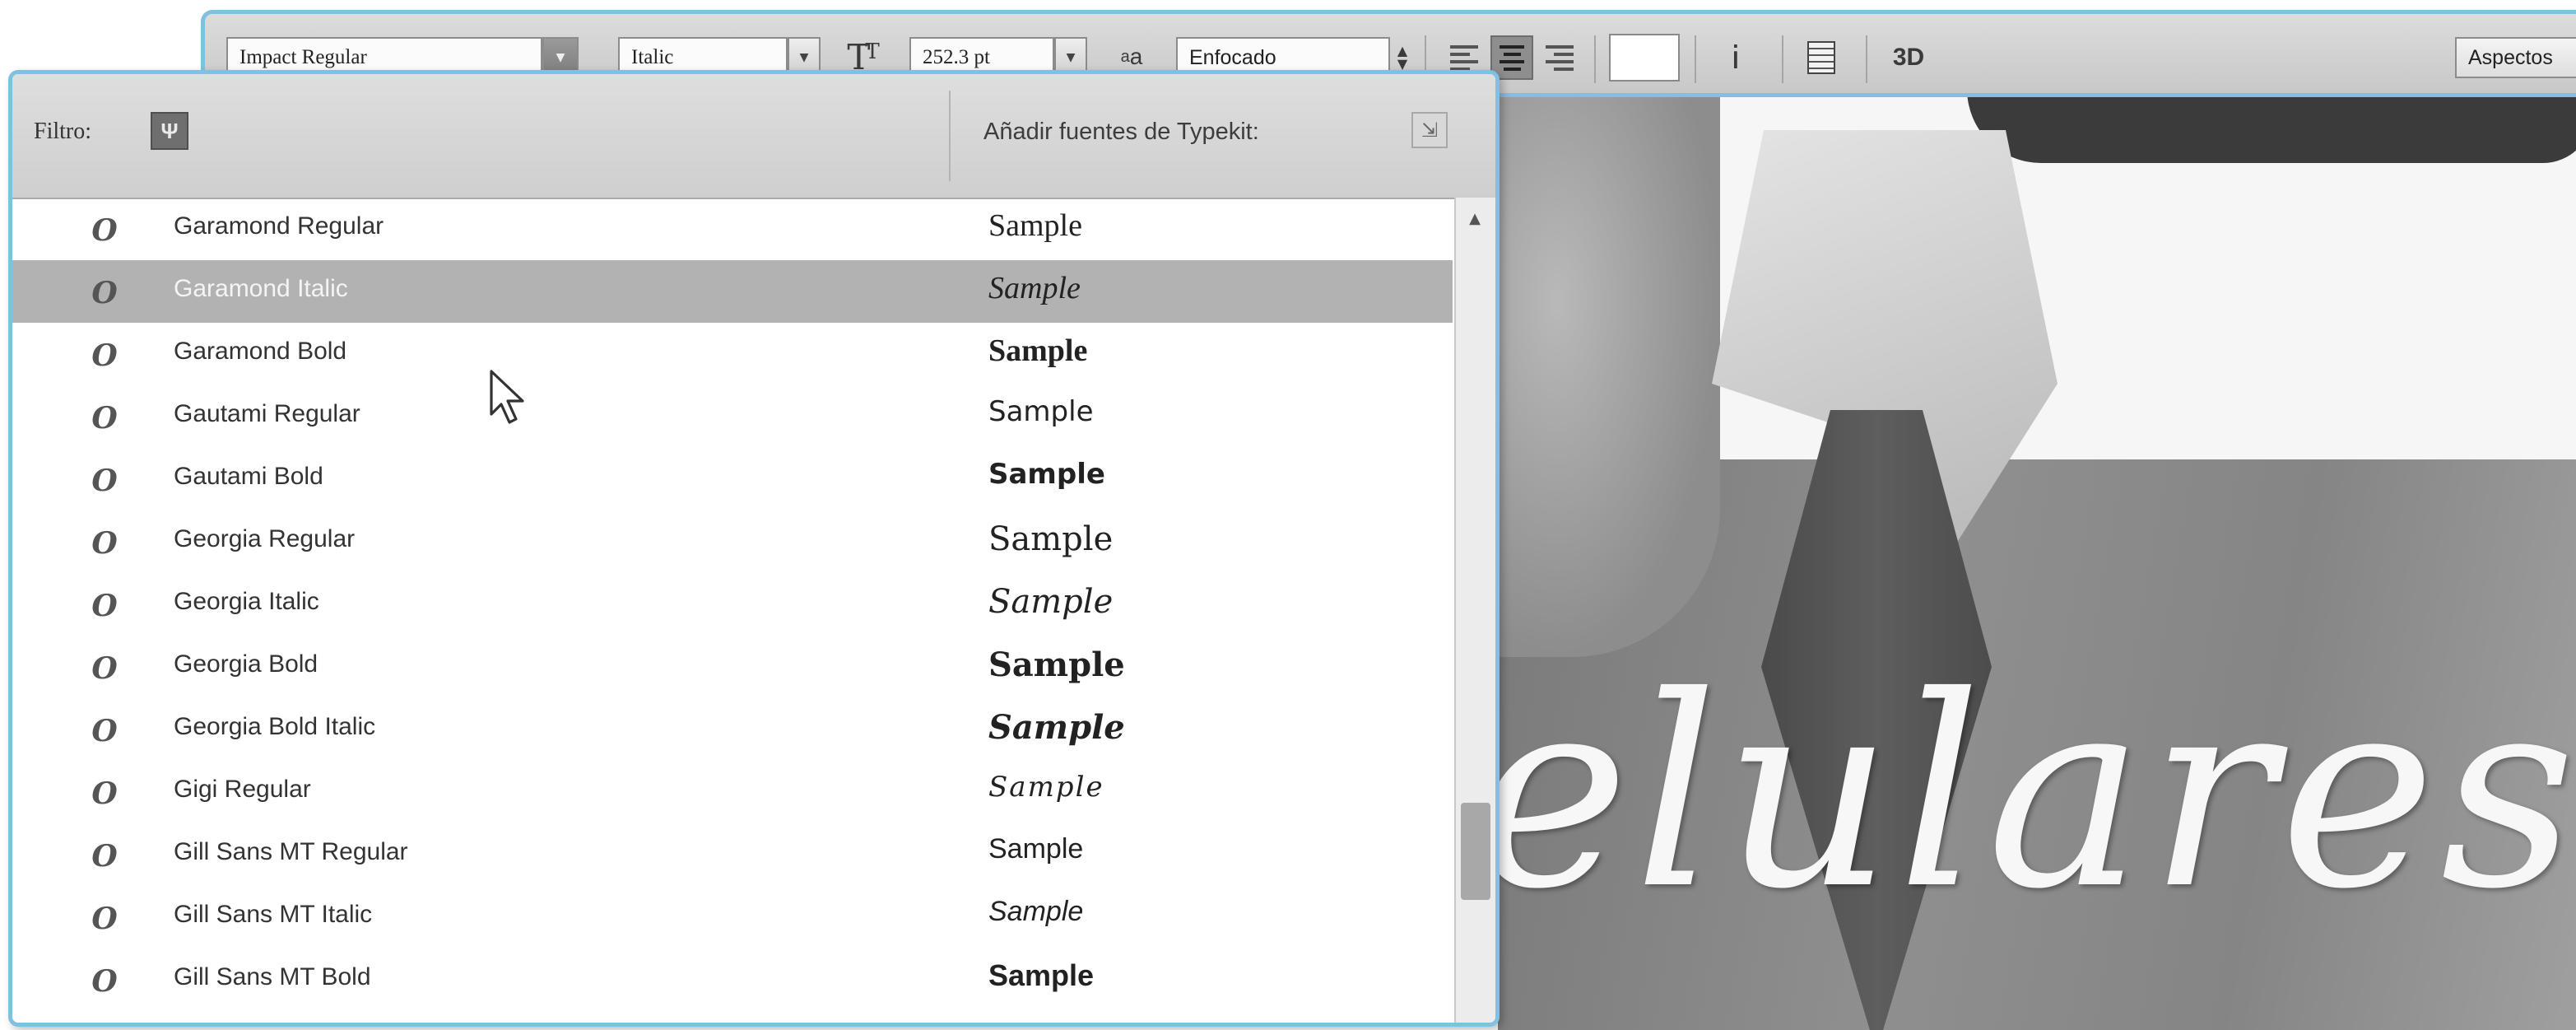 The width and height of the screenshot is (2576, 1030). What do you see at coordinates (732, 416) in the screenshot?
I see `font-list-item: O Gautami Regular Sample` at bounding box center [732, 416].